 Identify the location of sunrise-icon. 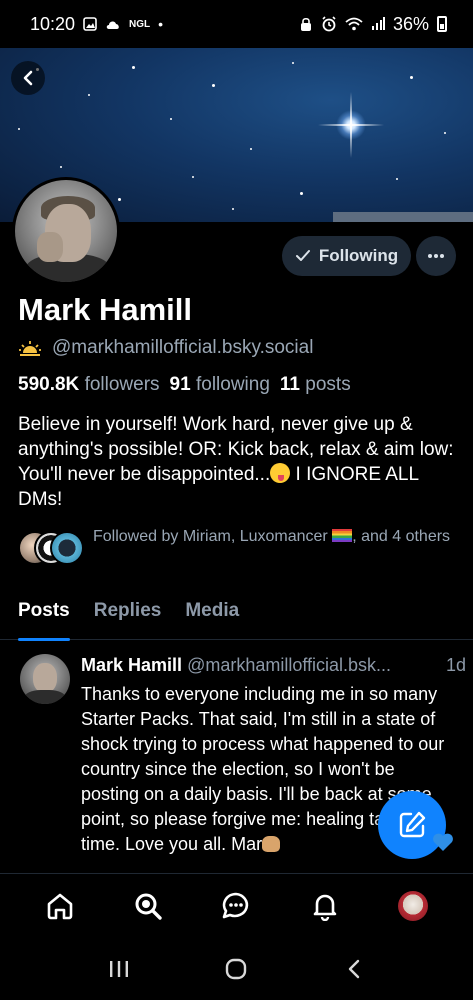
(30, 348).